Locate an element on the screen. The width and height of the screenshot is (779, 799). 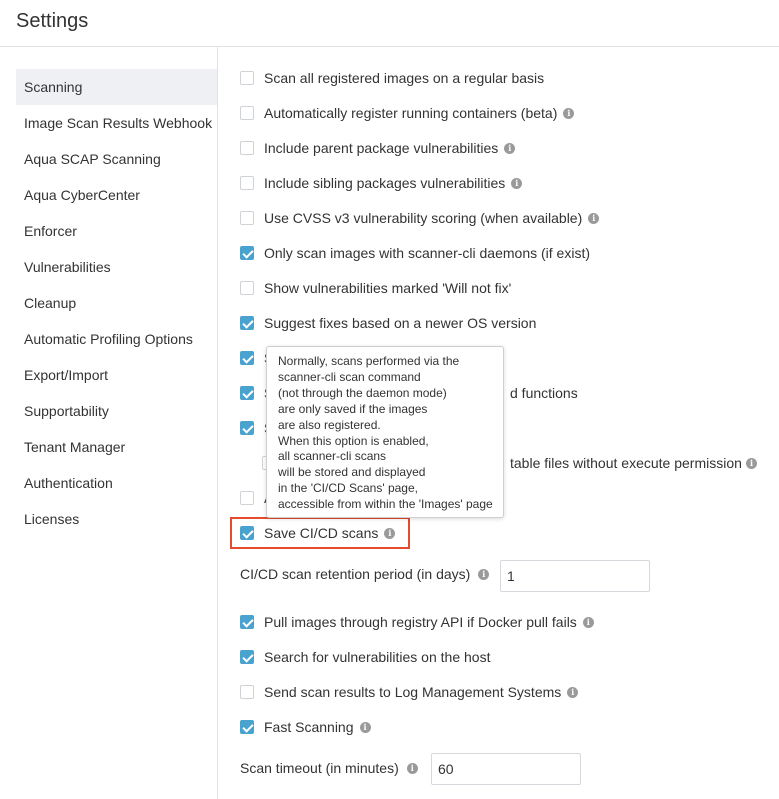
option-label: Include sibling packages vulnerabilities is located at coordinates (385, 183).